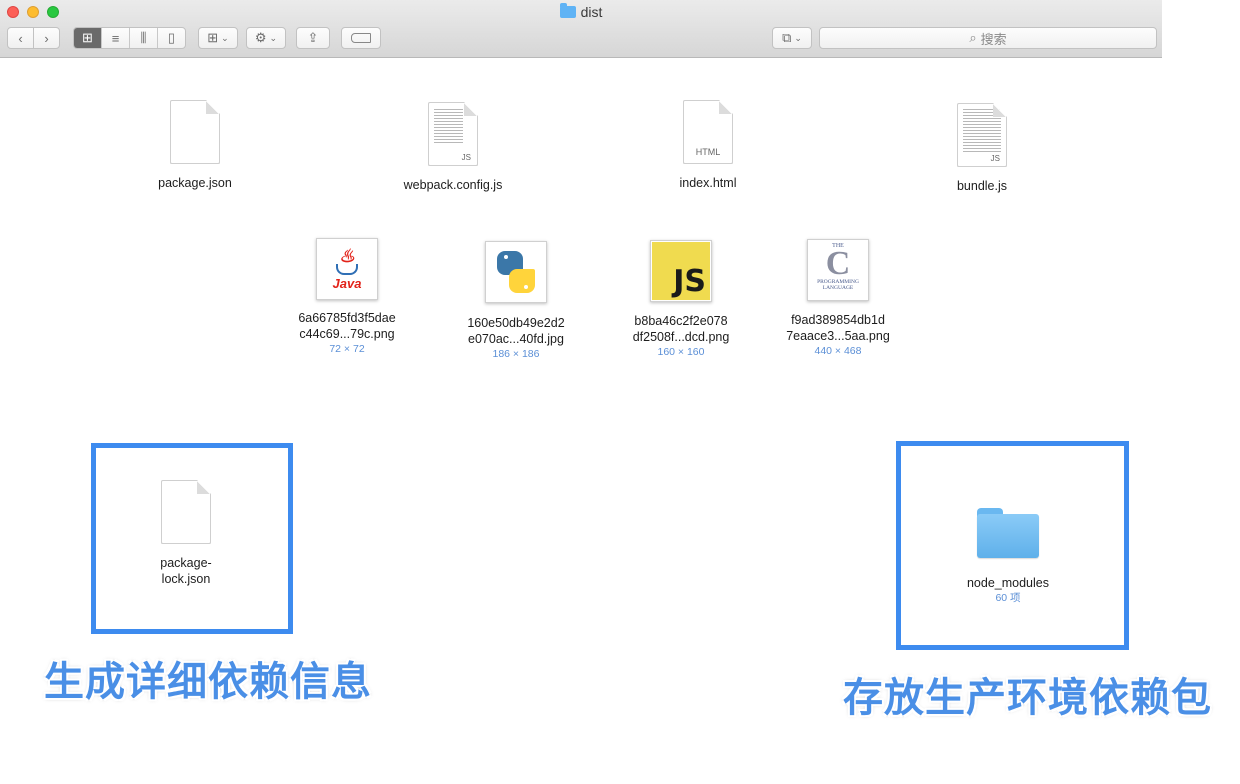 This screenshot has height=784, width=1240. What do you see at coordinates (195, 183) in the screenshot?
I see `file-name: package.json` at bounding box center [195, 183].